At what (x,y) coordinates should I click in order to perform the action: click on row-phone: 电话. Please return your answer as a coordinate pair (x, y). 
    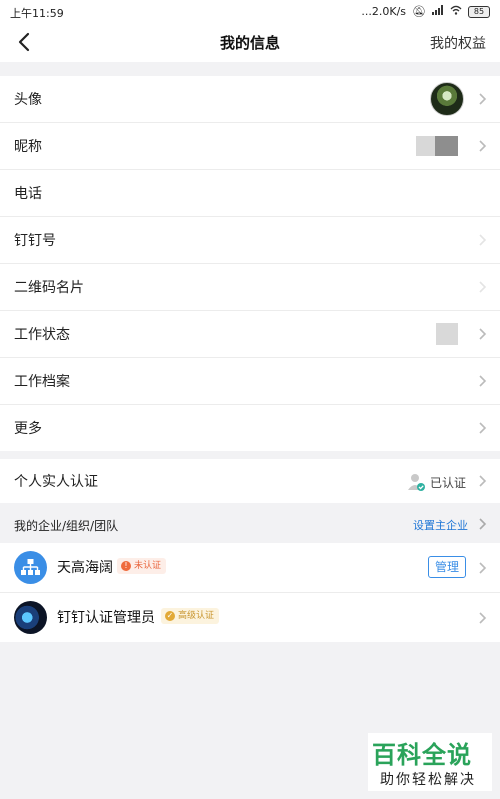
    Looking at the image, I should click on (250, 193).